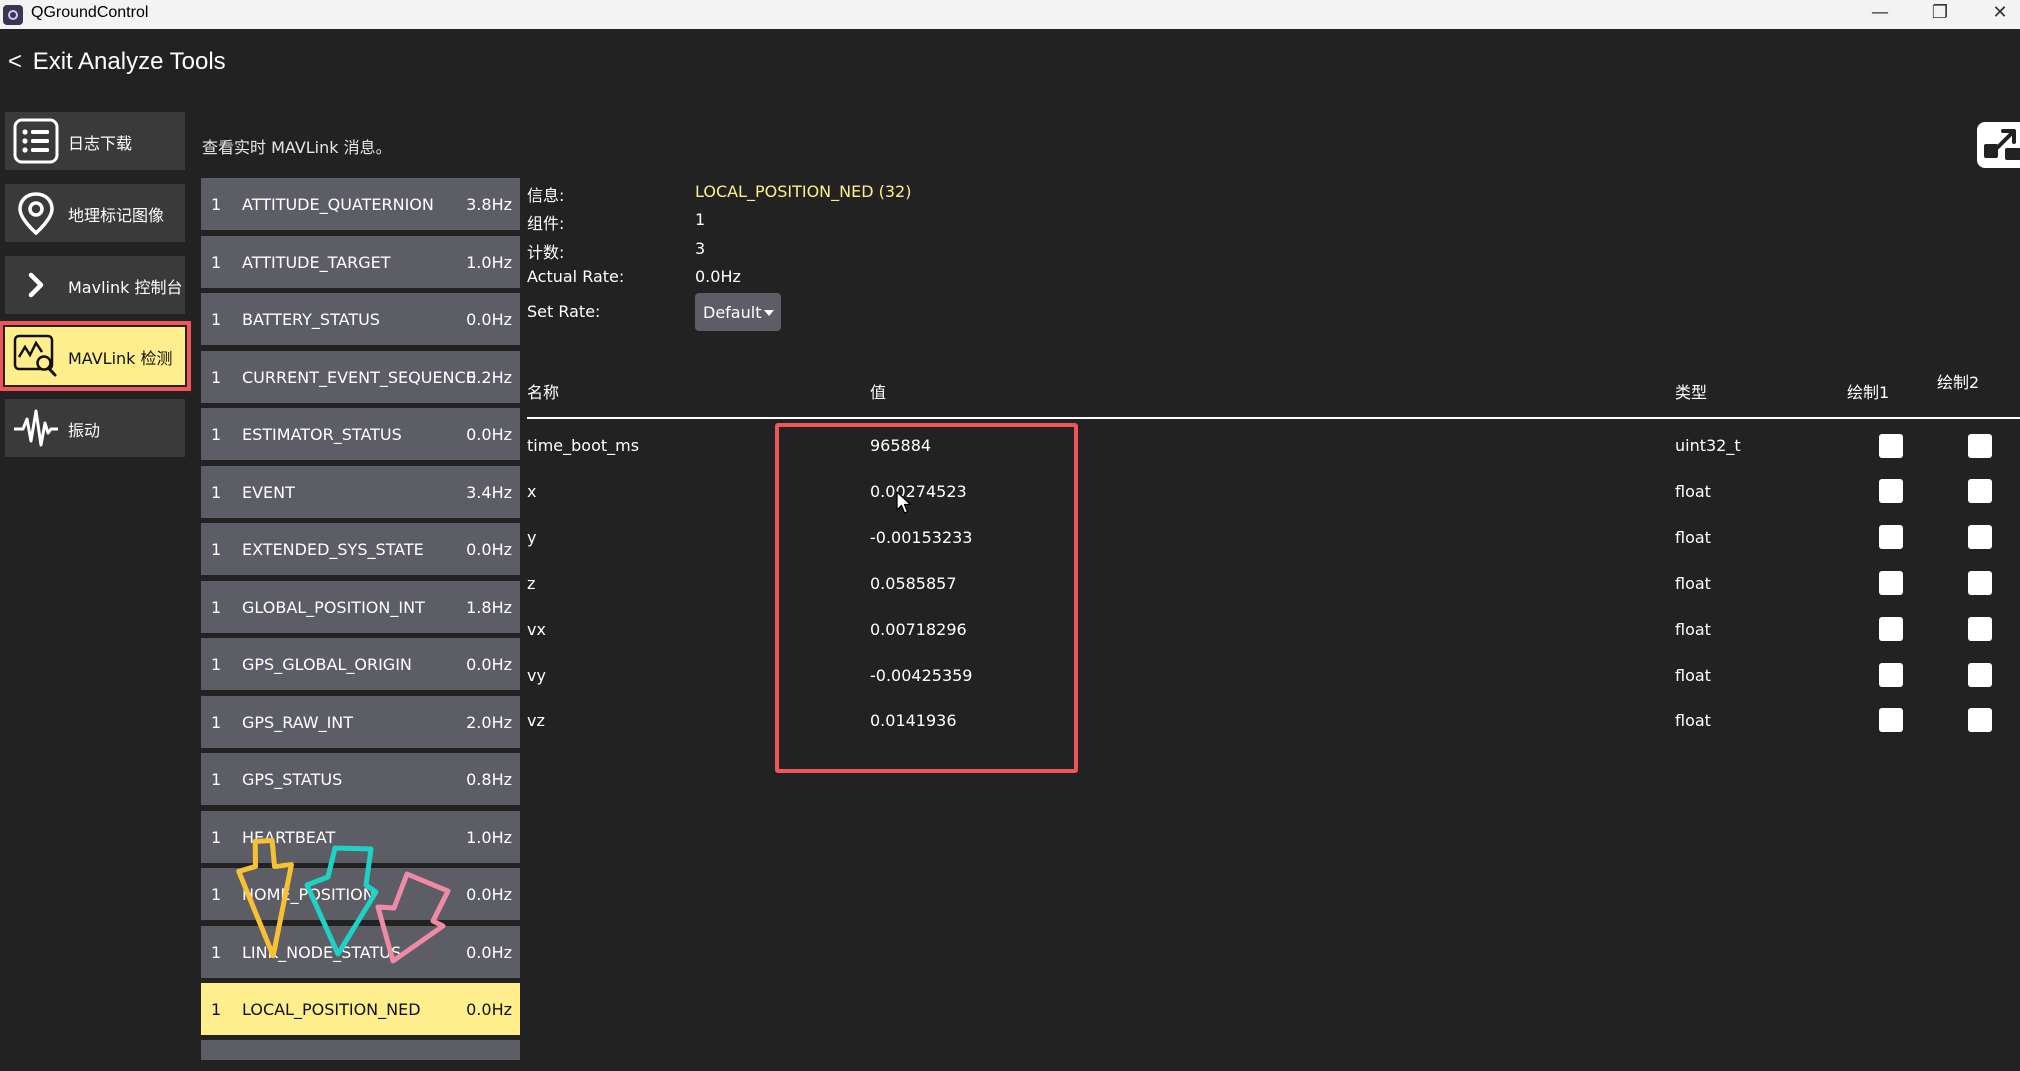  I want to click on exit-analyze-tools-label: Exit Analyze Tools, so click(129, 61).